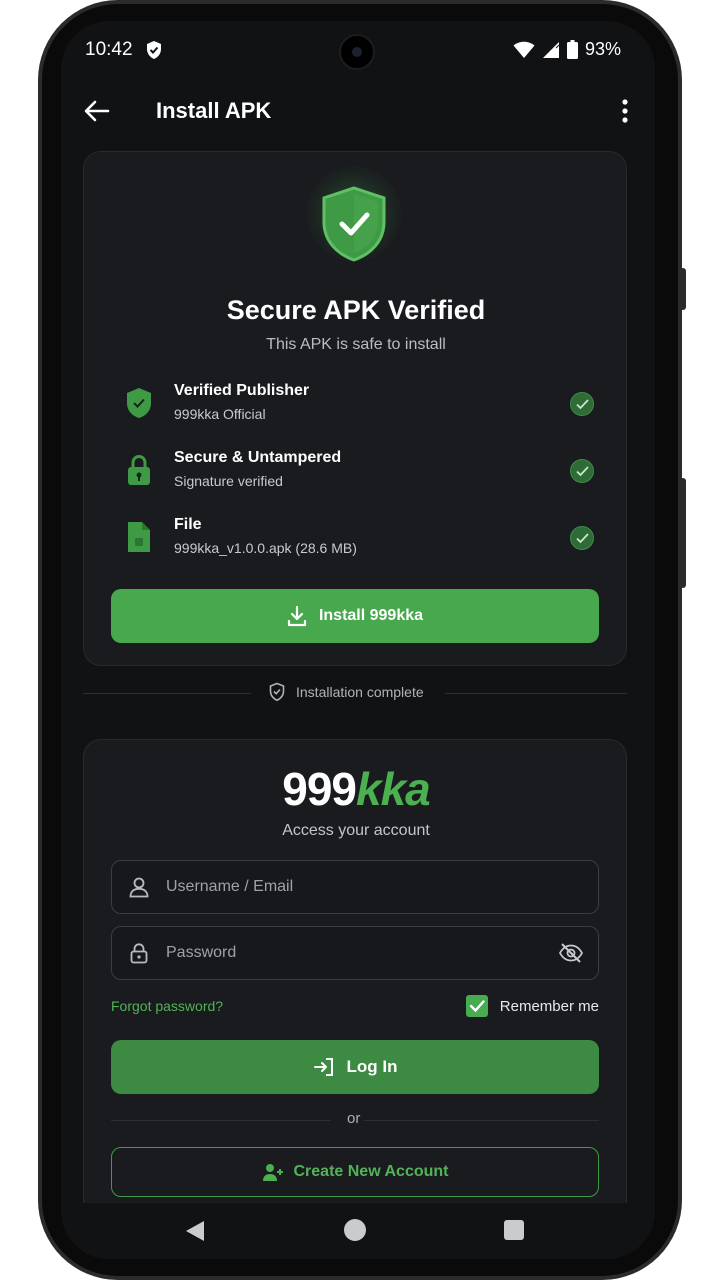 The image size is (720, 1280). What do you see at coordinates (195, 1231) in the screenshot?
I see `nav-back-icon` at bounding box center [195, 1231].